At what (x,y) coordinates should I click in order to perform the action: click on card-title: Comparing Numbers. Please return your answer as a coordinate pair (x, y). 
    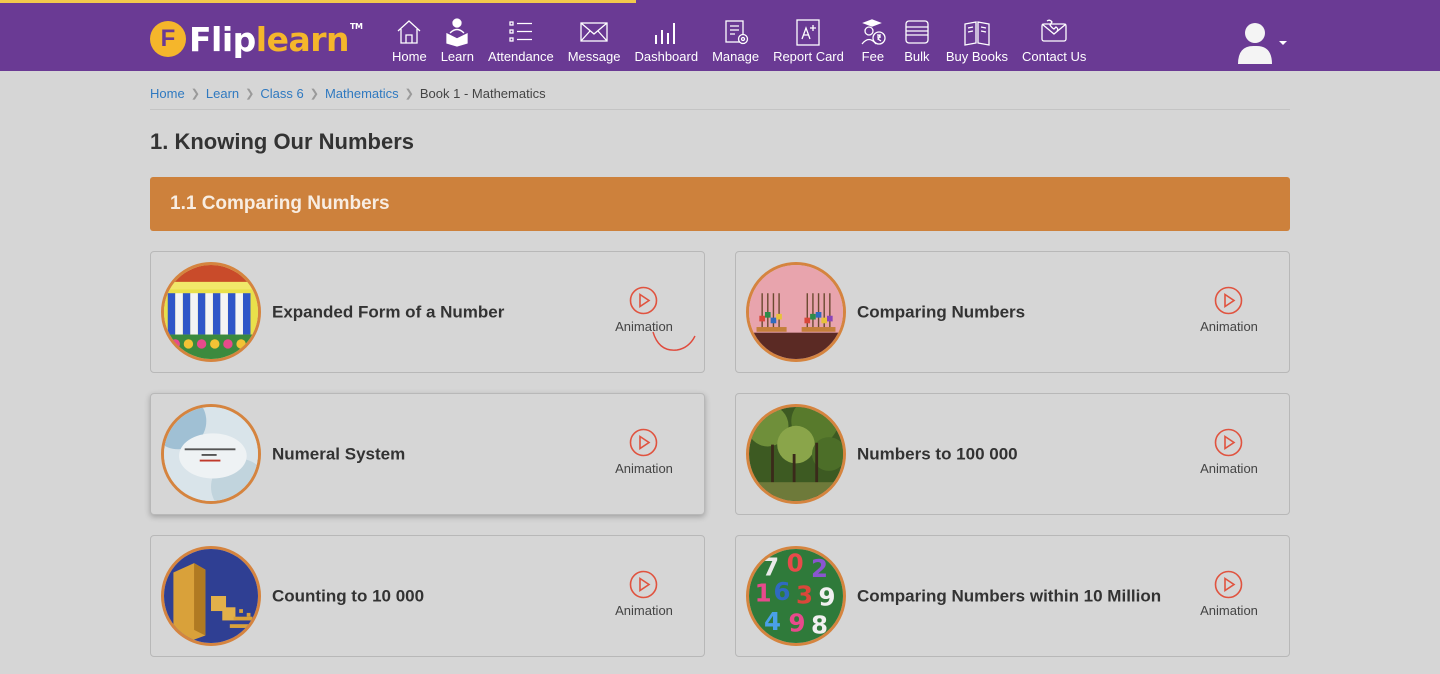
    Looking at the image, I should click on (941, 312).